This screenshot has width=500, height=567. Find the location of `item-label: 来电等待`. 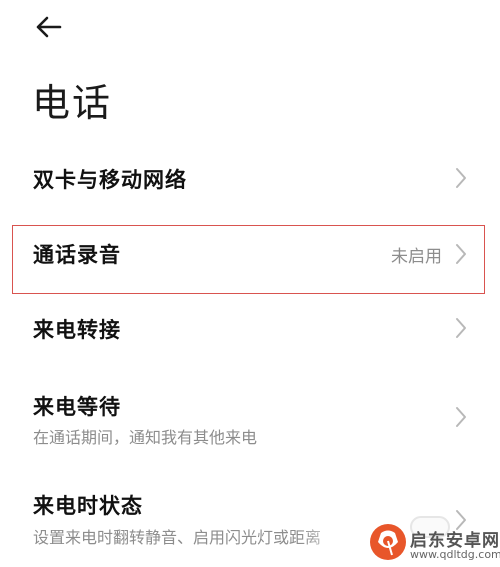

item-label: 来电等待 is located at coordinates (77, 407).